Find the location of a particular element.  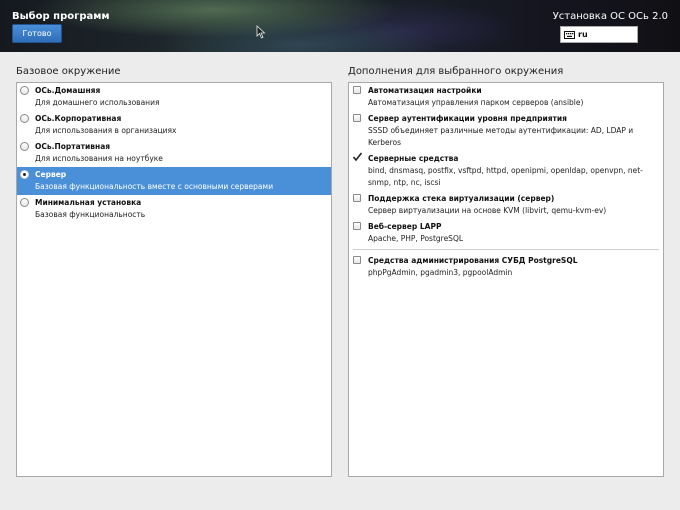

addon-item-lapp: Веб-сервер LAPP Apache, PHP, PostgreSQL is located at coordinates (506, 233).